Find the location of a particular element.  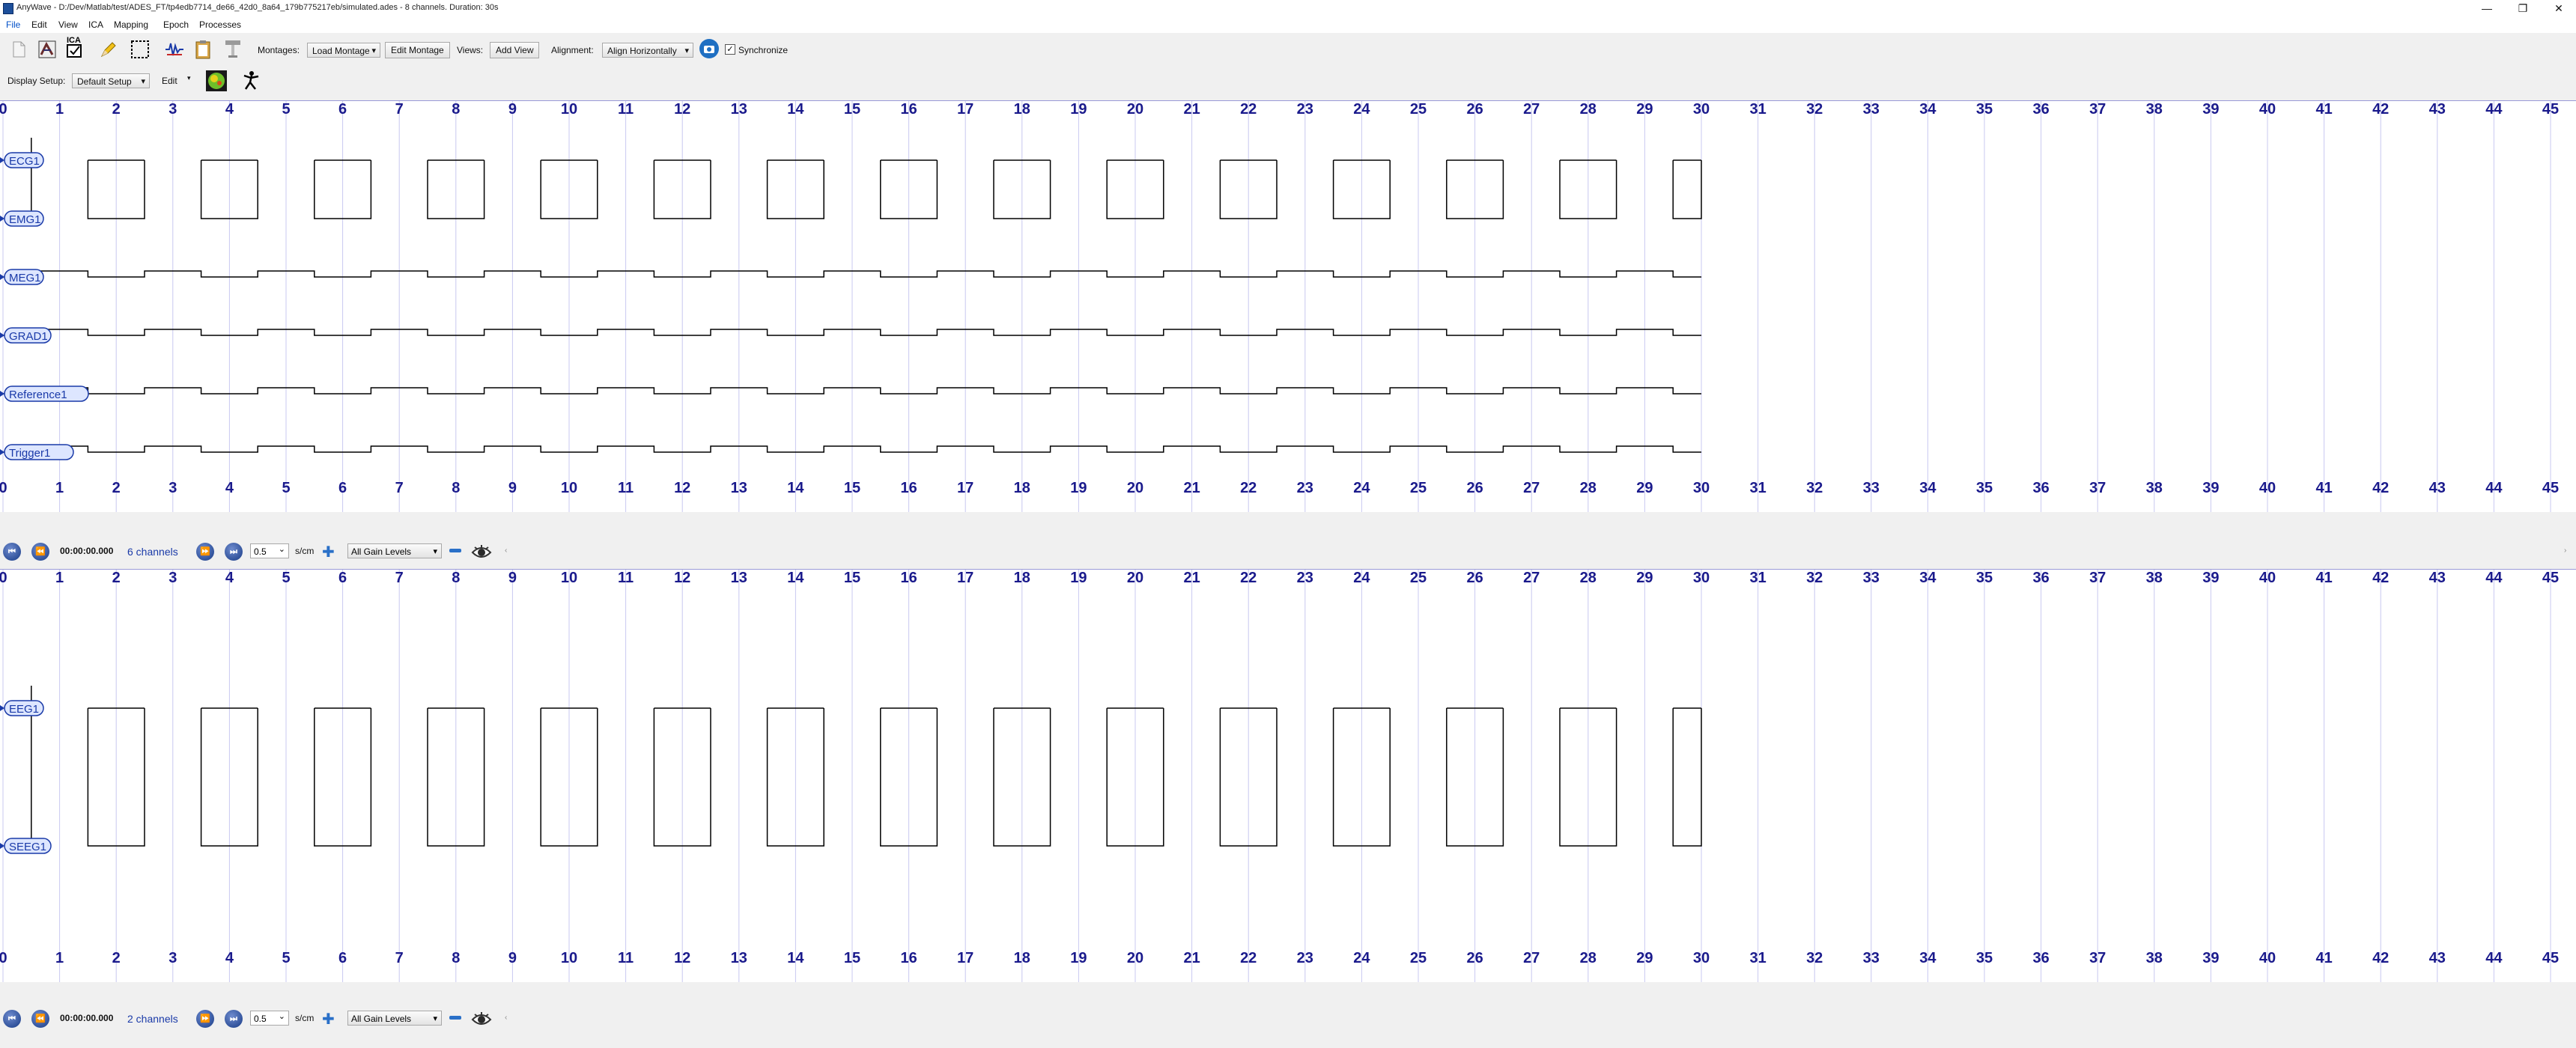

time-tick-label-top: 16 is located at coordinates (908, 578).